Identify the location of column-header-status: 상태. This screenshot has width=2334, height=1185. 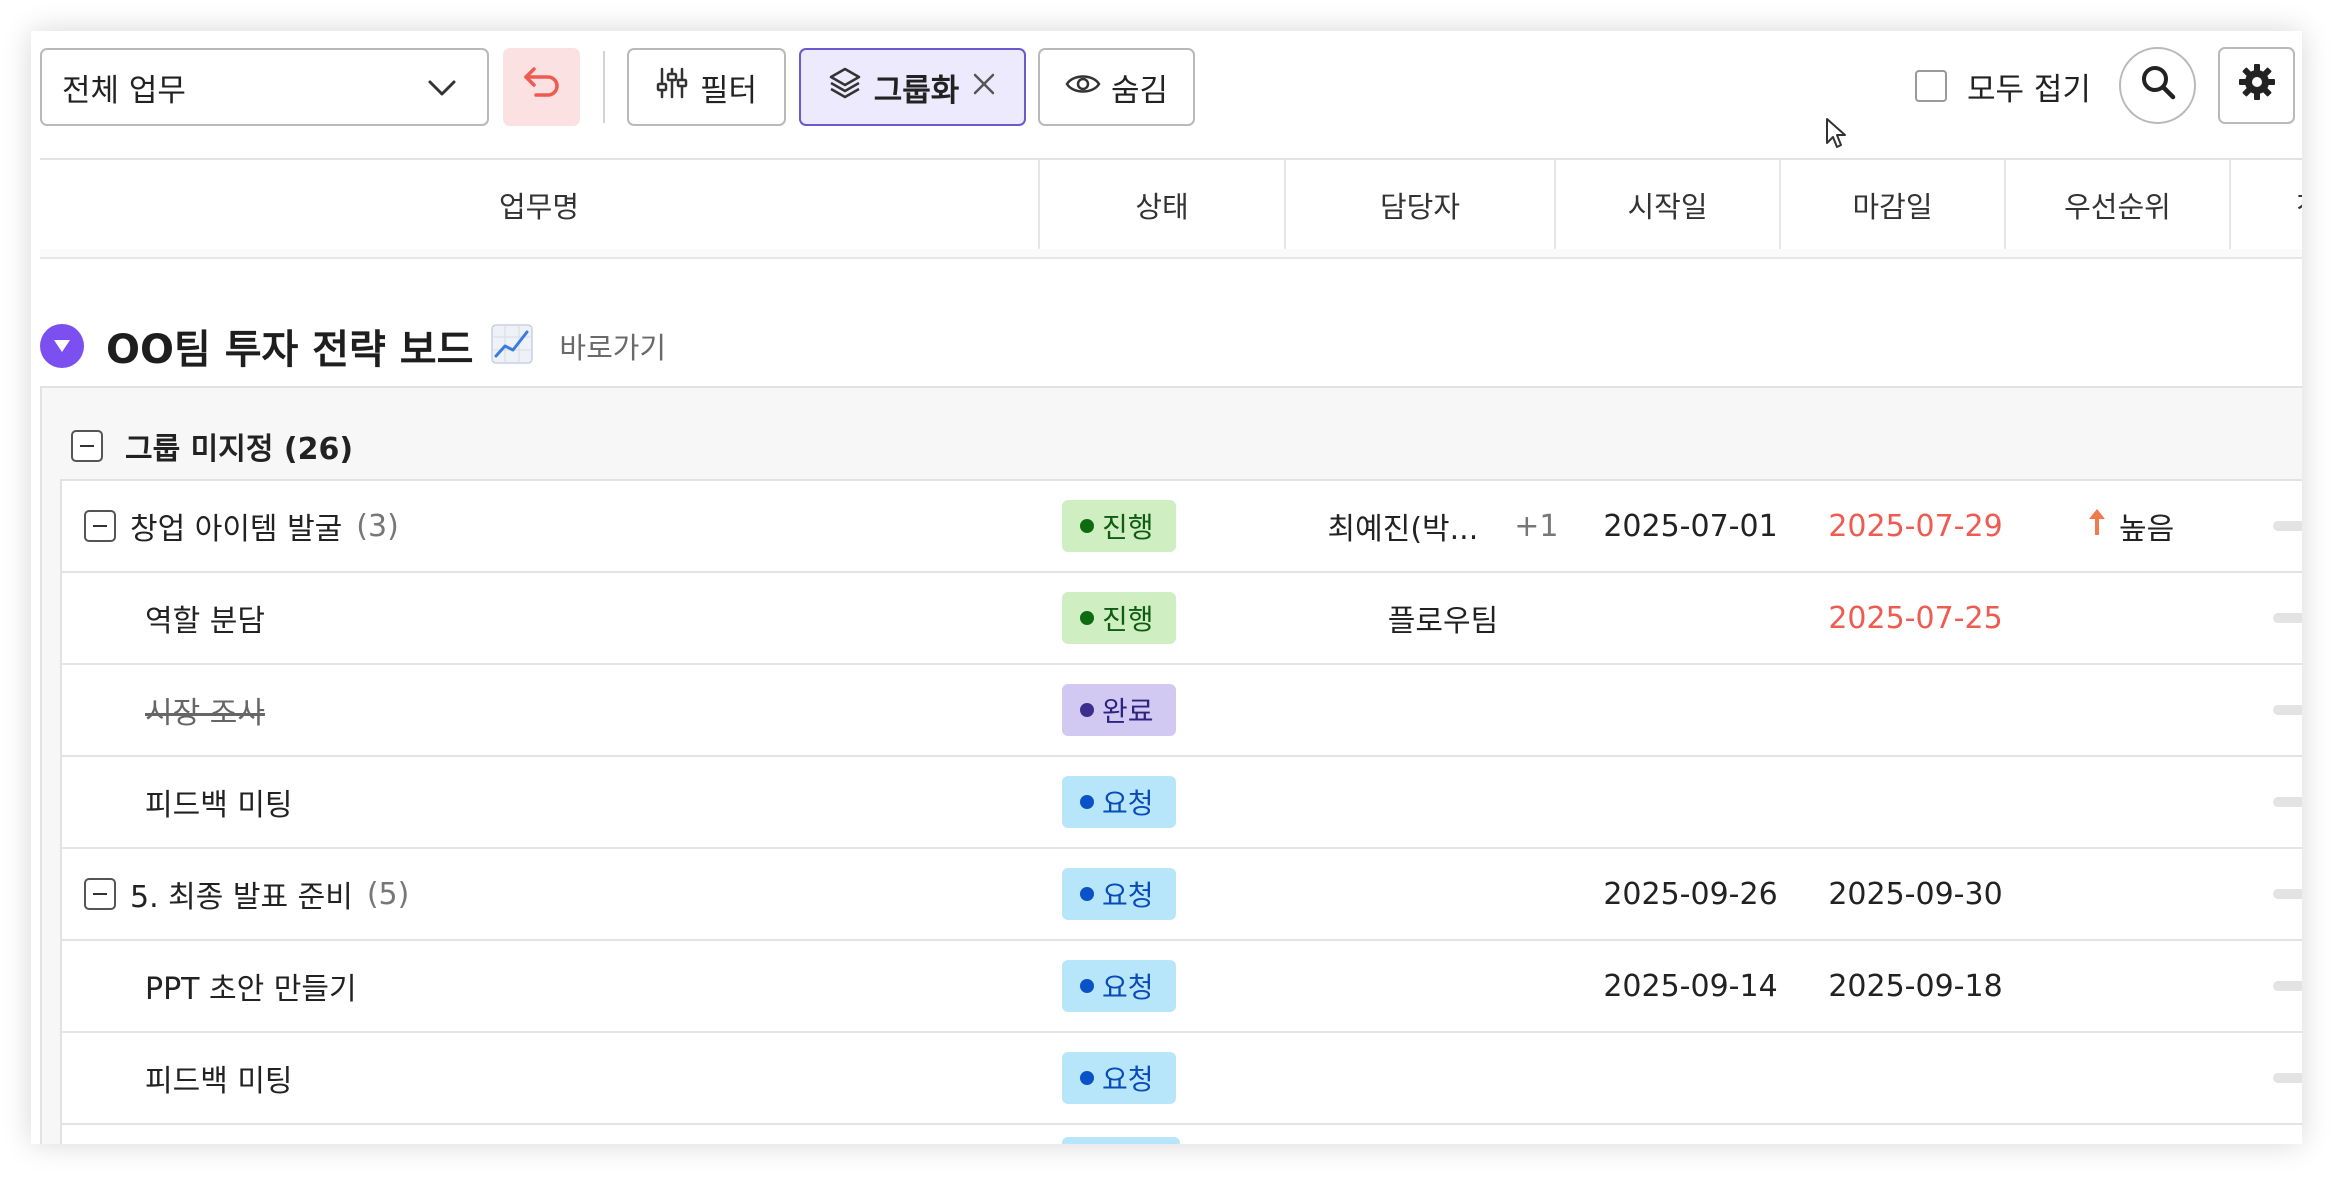
(1163, 205).